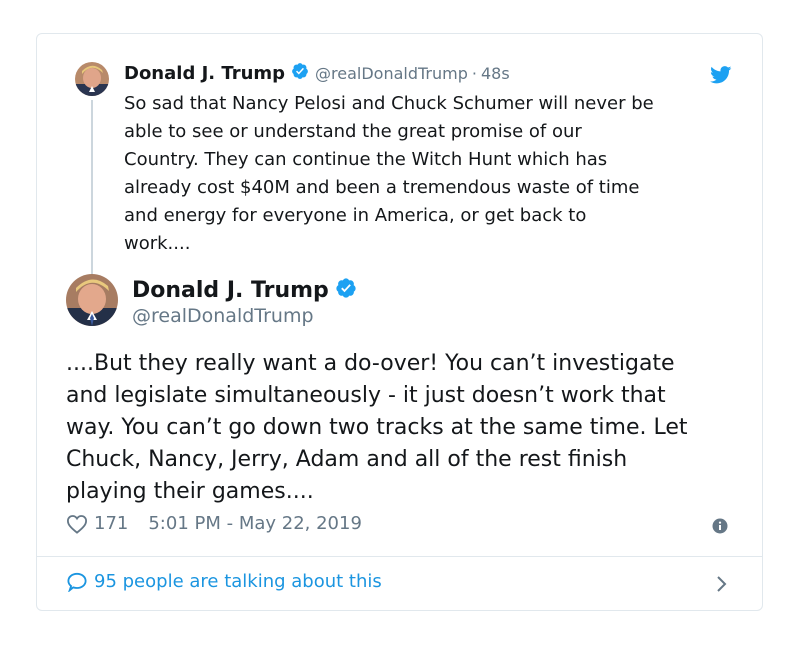 The image size is (800, 648). I want to click on speech-bubble-icon, so click(77, 582).